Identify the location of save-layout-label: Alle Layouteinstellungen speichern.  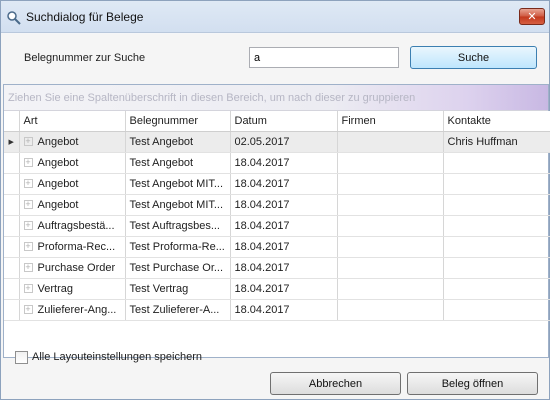
(117, 357).